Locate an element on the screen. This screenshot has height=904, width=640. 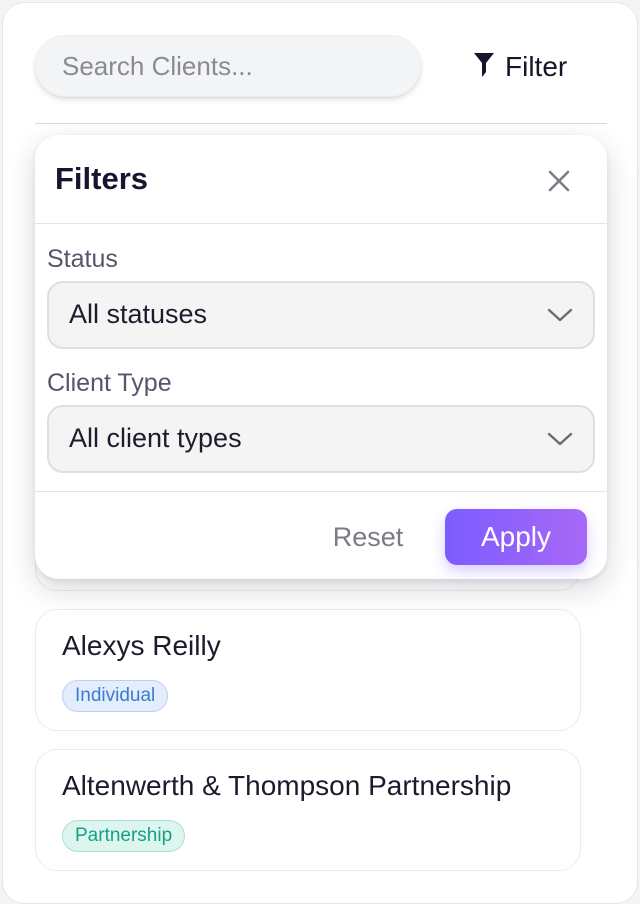
client-type-badge: Partnership is located at coordinates (124, 836).